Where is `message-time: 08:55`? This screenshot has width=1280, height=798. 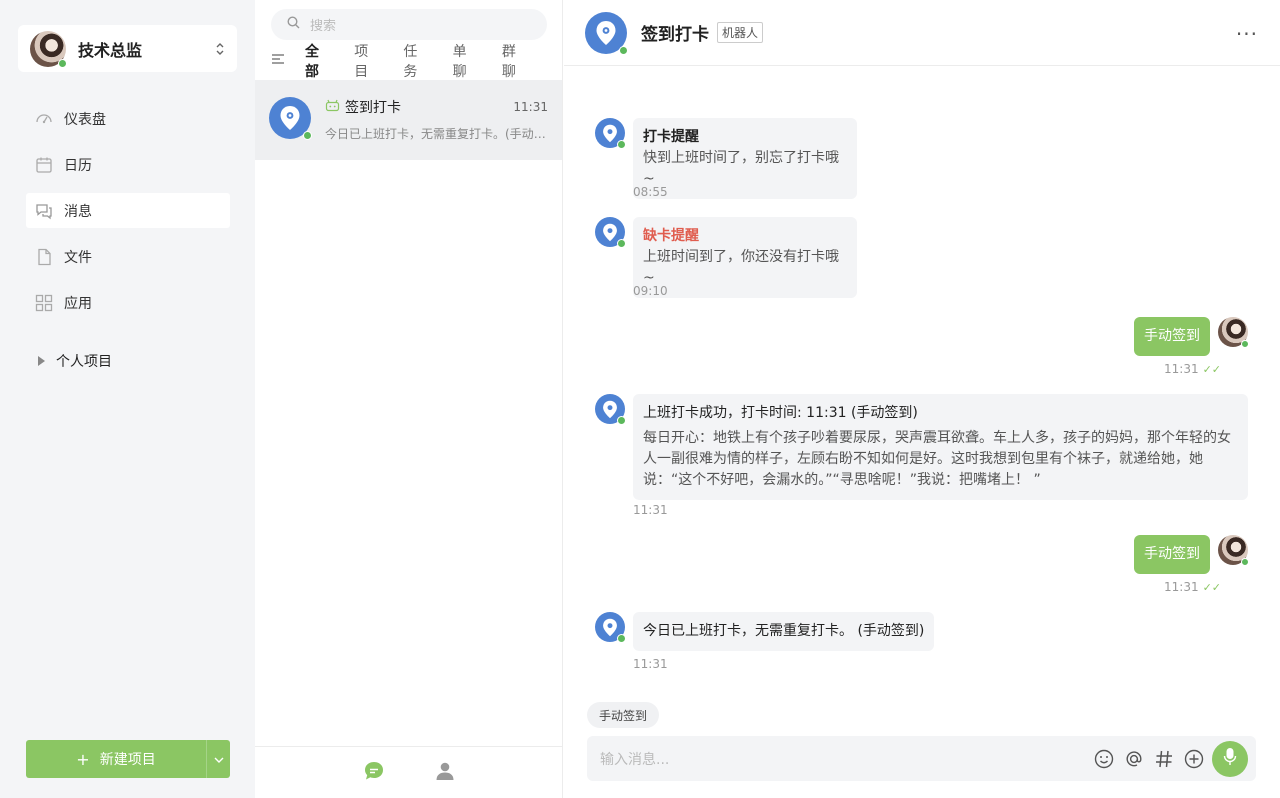 message-time: 08:55 is located at coordinates (650, 192).